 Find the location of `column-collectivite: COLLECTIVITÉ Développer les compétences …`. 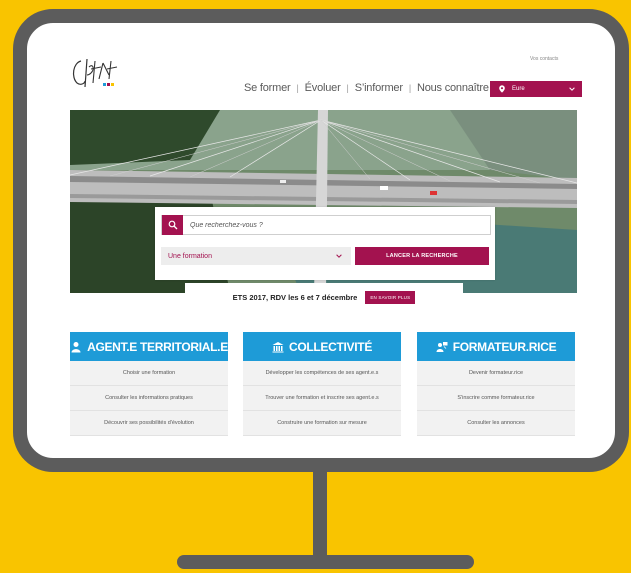

column-collectivite: COLLECTIVITÉ Développer les compétences … is located at coordinates (322, 384).